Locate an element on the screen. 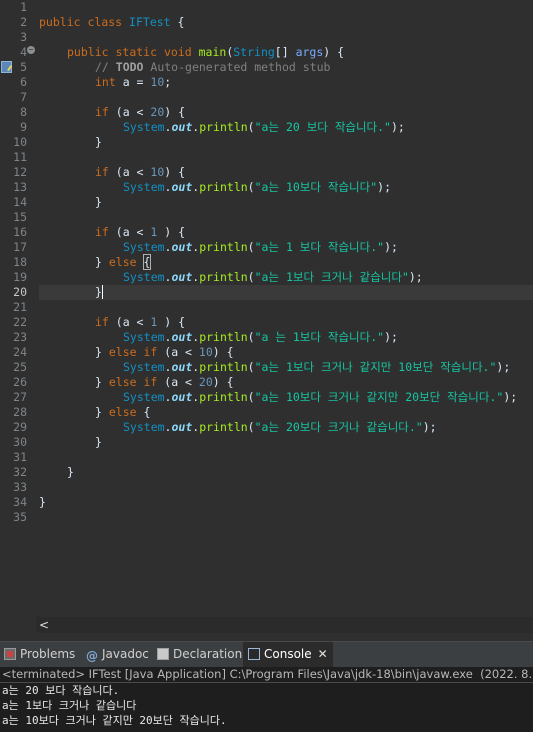  line-number: 15 is located at coordinates (20, 217).